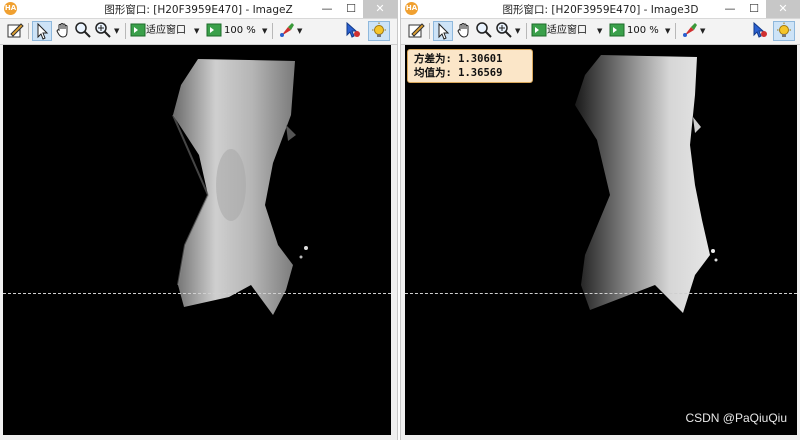  I want to click on watermark: CSDN @PaQiuQiu, so click(736, 418).